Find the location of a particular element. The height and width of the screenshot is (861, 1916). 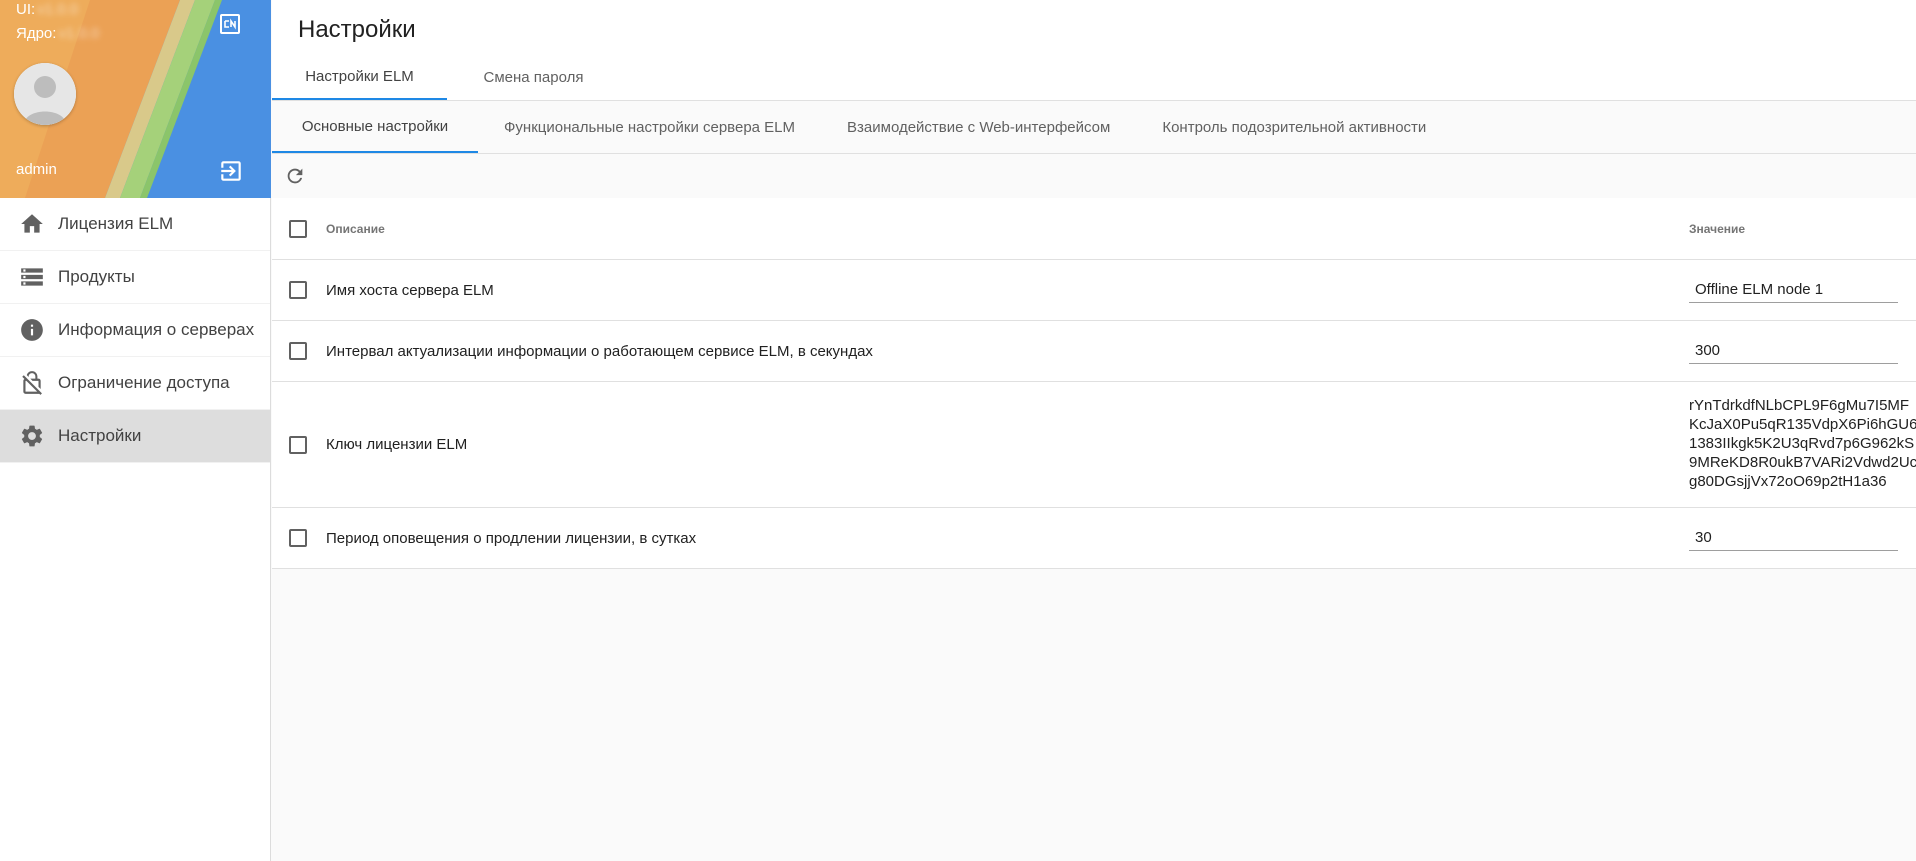

core-version: Ядро: v1.0.0 is located at coordinates (57, 33).